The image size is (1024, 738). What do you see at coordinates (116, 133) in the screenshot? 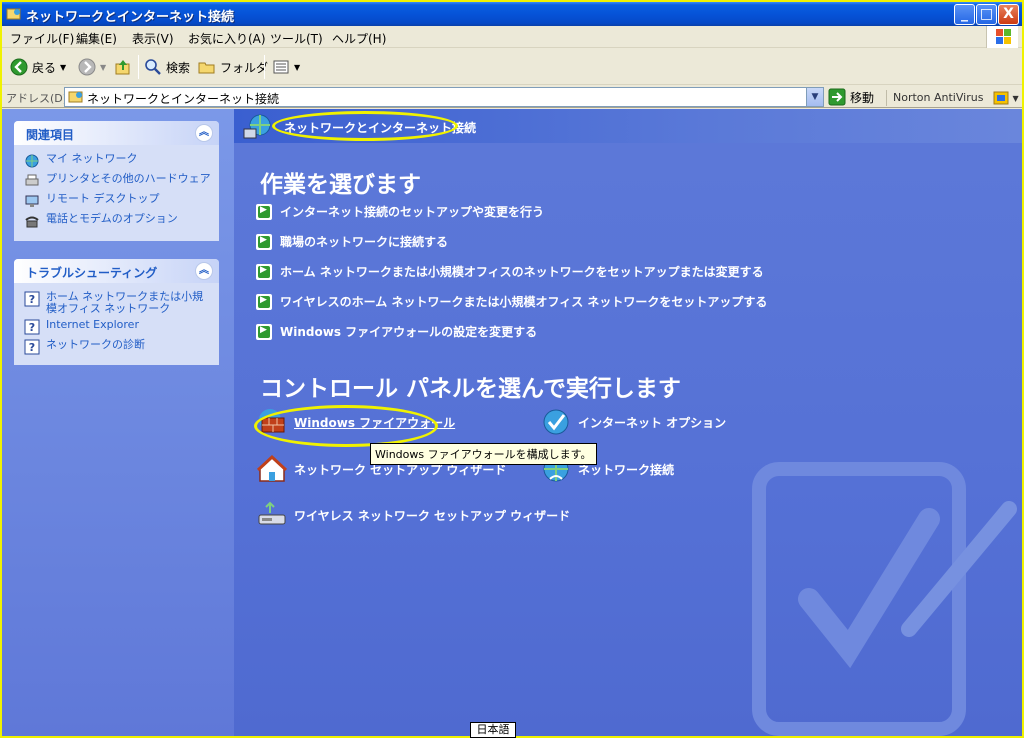
I see `related-panel-header: 関連項目 ︽` at bounding box center [116, 133].